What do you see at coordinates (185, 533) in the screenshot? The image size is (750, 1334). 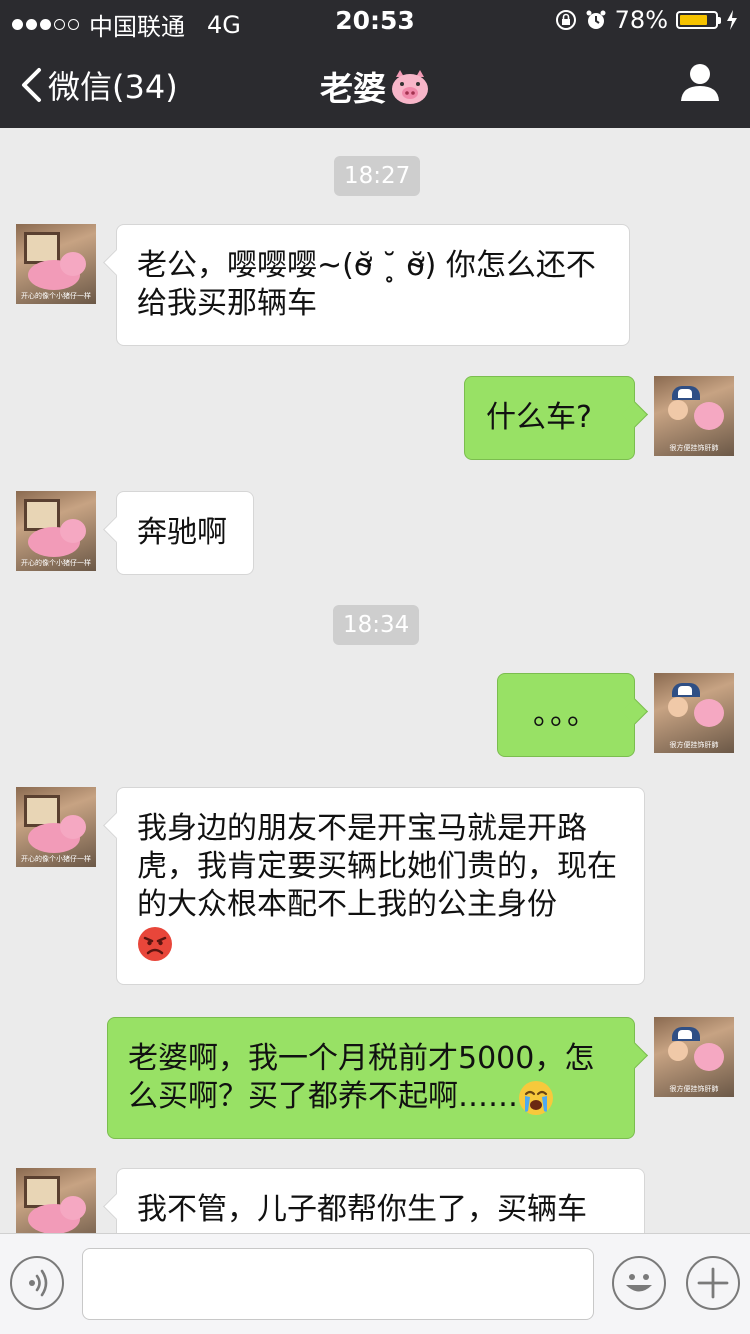 I see `incoming-message: 奔驰啊` at bounding box center [185, 533].